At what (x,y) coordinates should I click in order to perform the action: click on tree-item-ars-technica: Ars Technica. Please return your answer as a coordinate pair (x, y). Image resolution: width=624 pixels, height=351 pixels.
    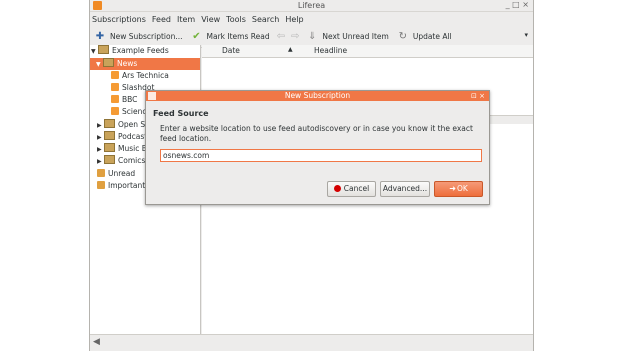
    Looking at the image, I should click on (140, 76).